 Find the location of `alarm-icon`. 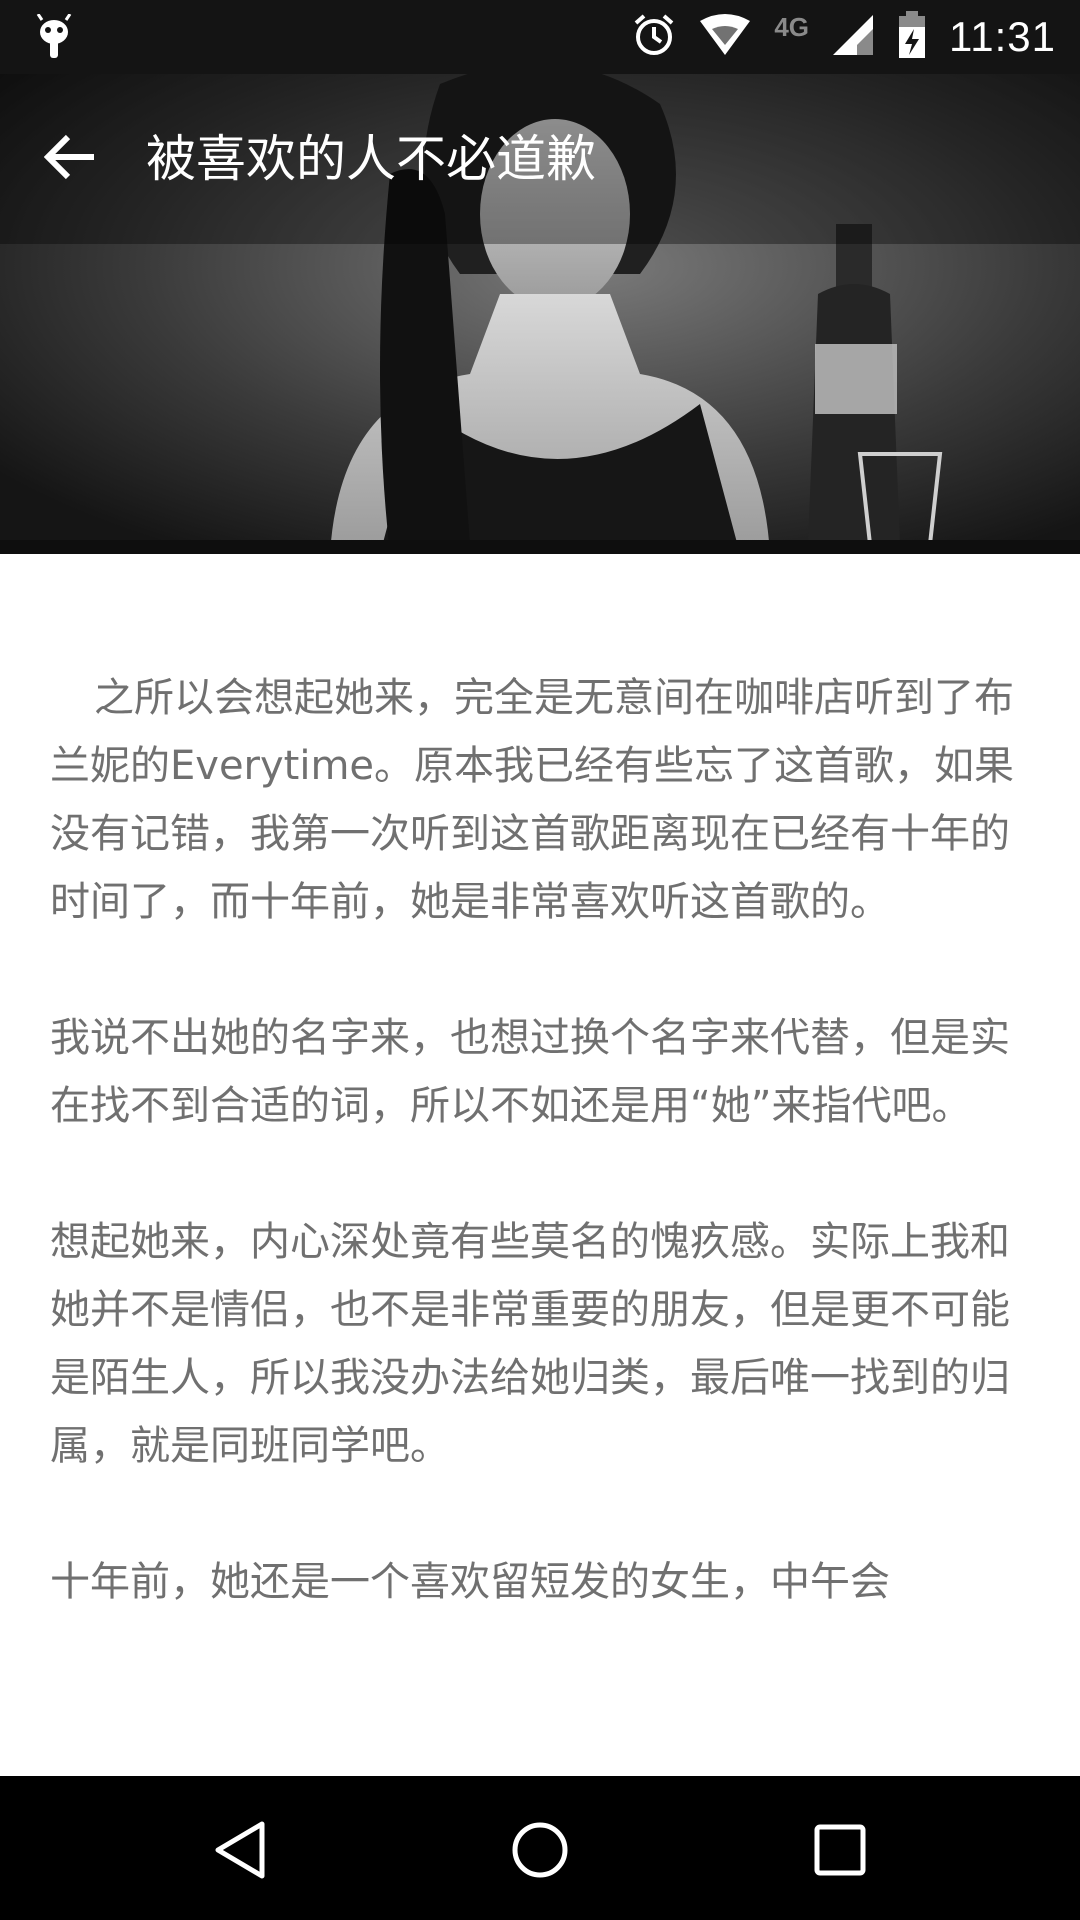

alarm-icon is located at coordinates (654, 37).